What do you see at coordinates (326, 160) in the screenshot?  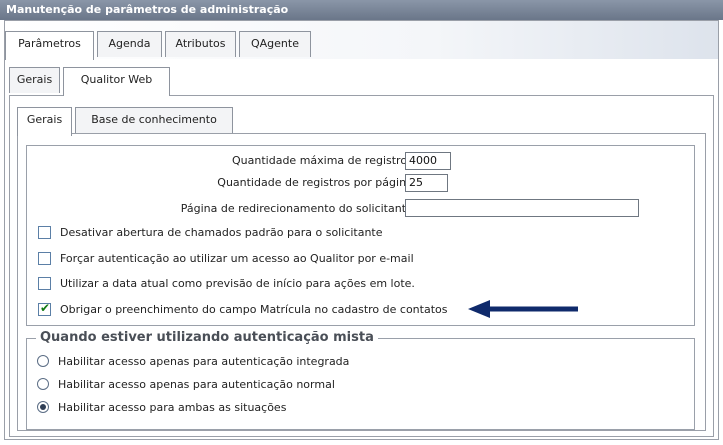 I see `max-records-label: Quantidade máxima de registros :` at bounding box center [326, 160].